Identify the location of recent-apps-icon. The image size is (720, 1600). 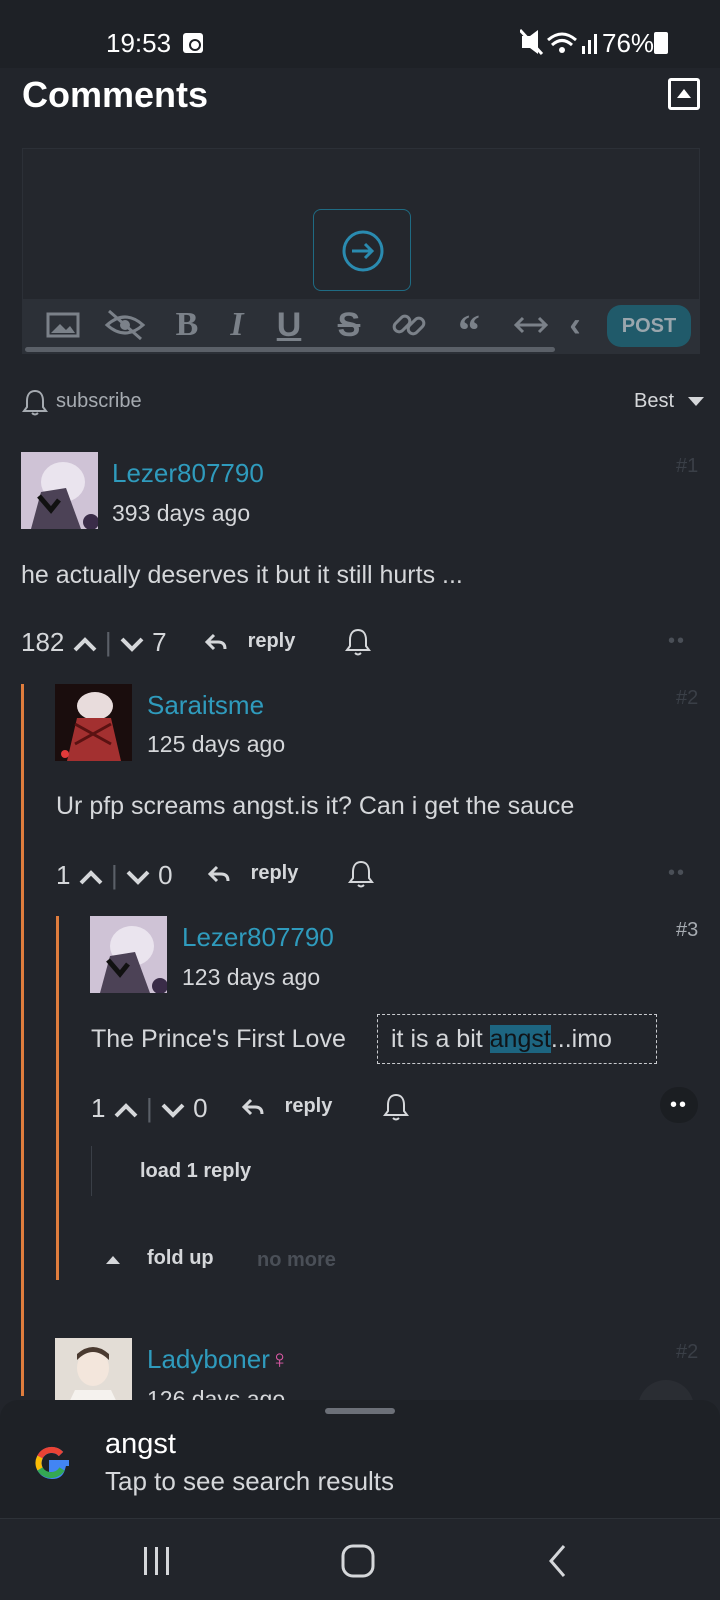
(158, 1561).